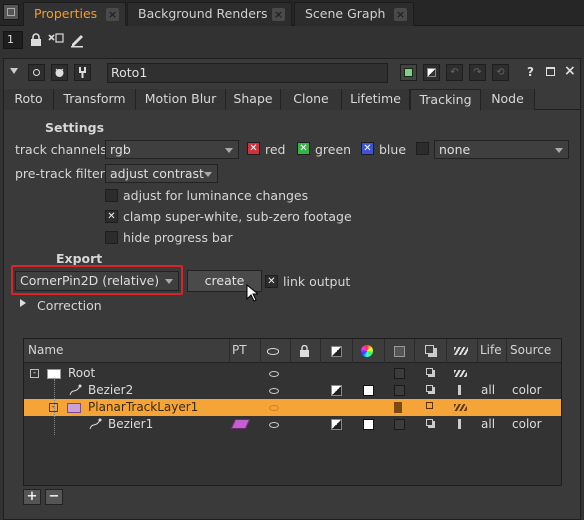 The width and height of the screenshot is (584, 520). What do you see at coordinates (131, 424) in the screenshot?
I see `layer-name: Bezier1` at bounding box center [131, 424].